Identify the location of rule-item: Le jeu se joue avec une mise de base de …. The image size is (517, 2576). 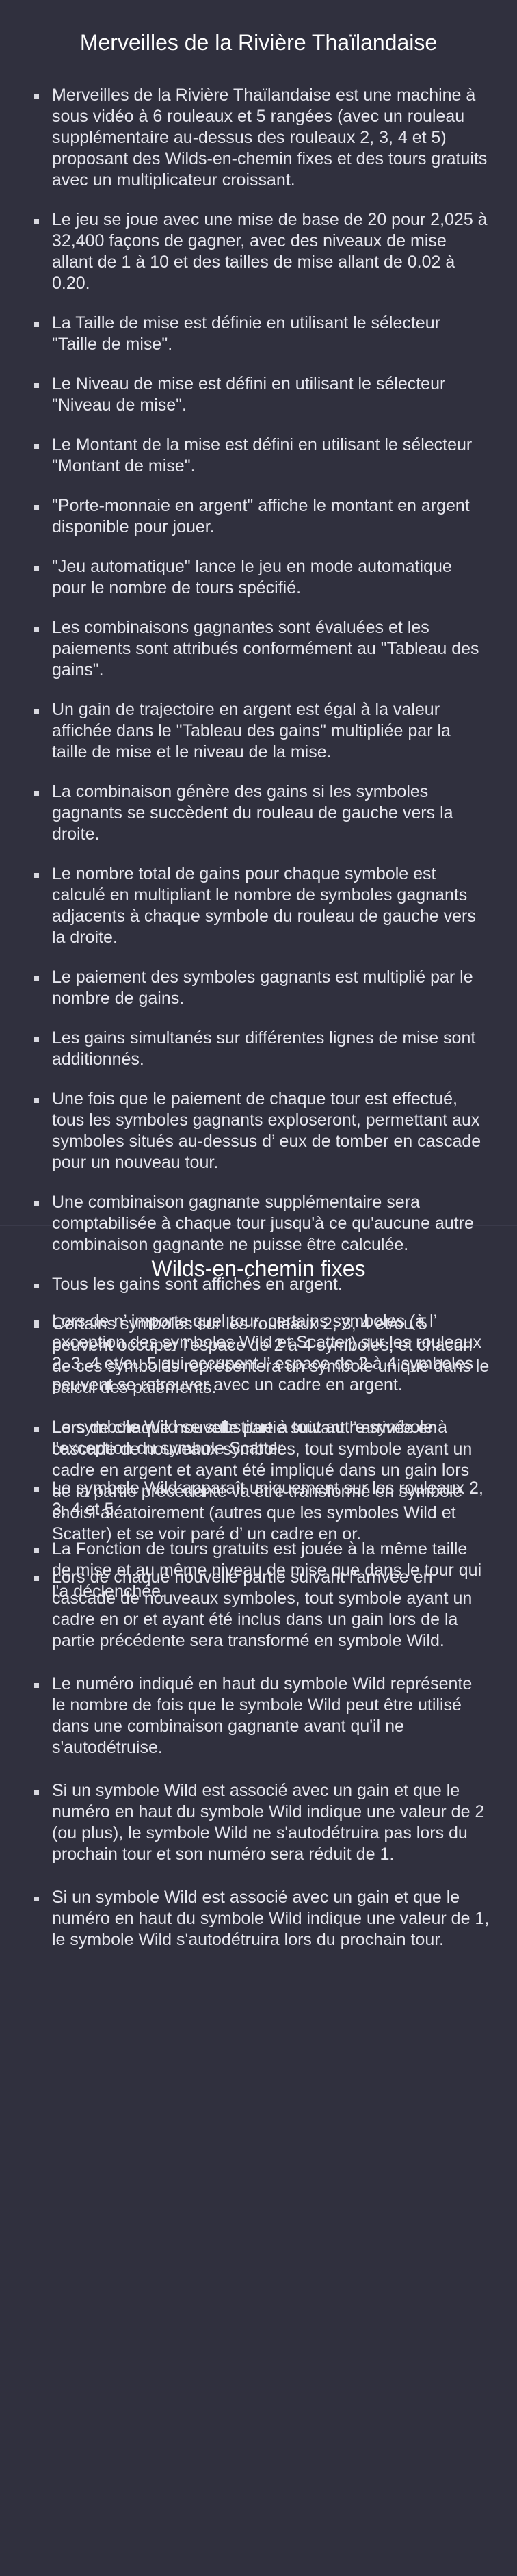
(262, 251).